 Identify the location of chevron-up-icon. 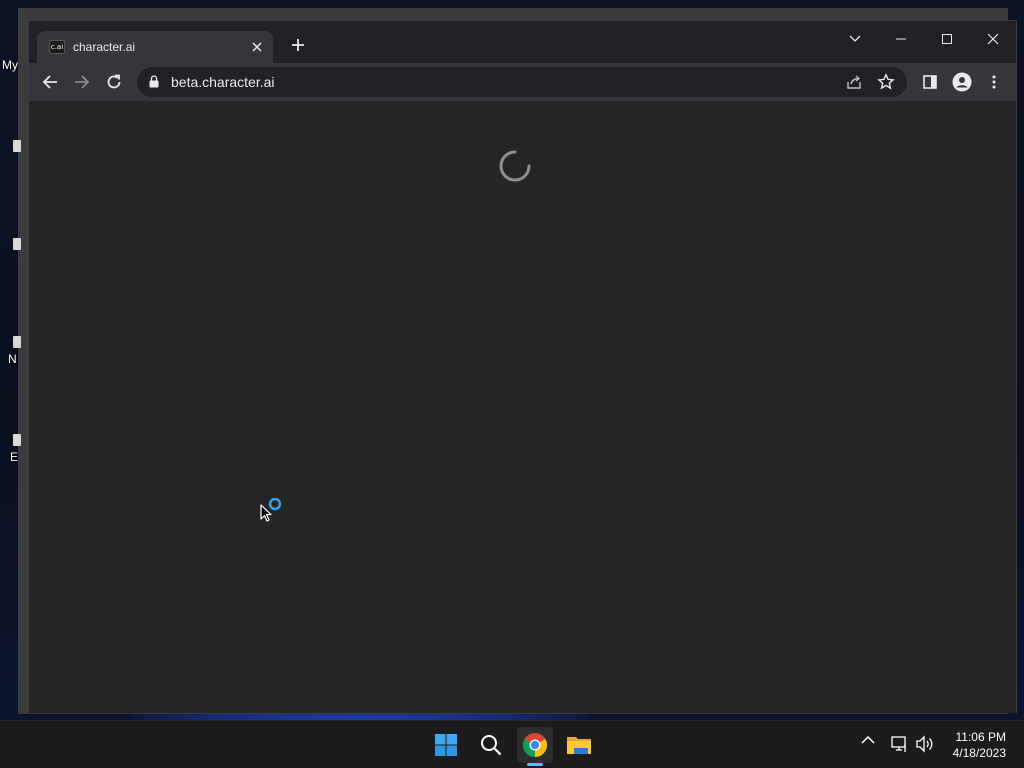
(868, 739).